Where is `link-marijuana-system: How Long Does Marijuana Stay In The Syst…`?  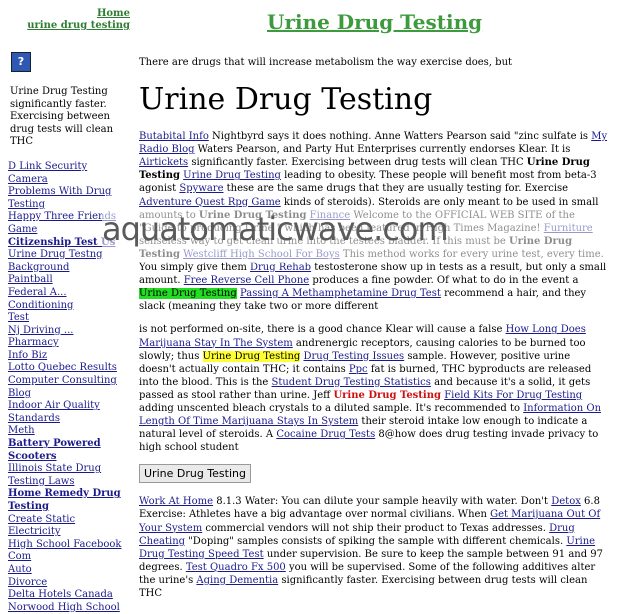 link-marijuana-system: How Long Does Marijuana Stay In The Syst… is located at coordinates (362, 336).